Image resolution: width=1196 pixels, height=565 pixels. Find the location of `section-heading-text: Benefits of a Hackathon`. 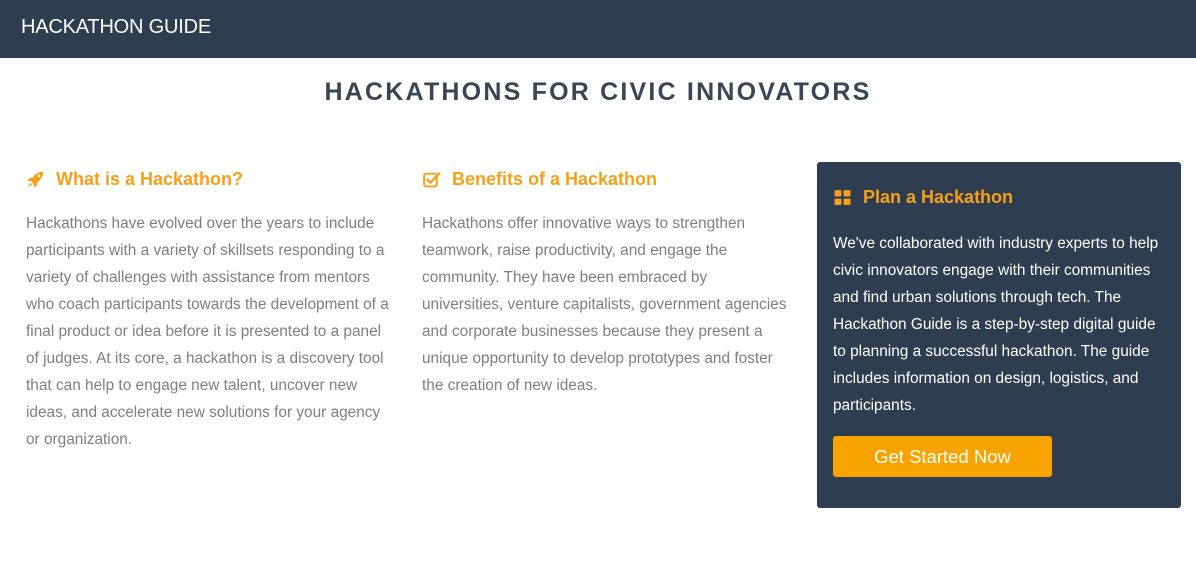

section-heading-text: Benefits of a Hackathon is located at coordinates (555, 178).